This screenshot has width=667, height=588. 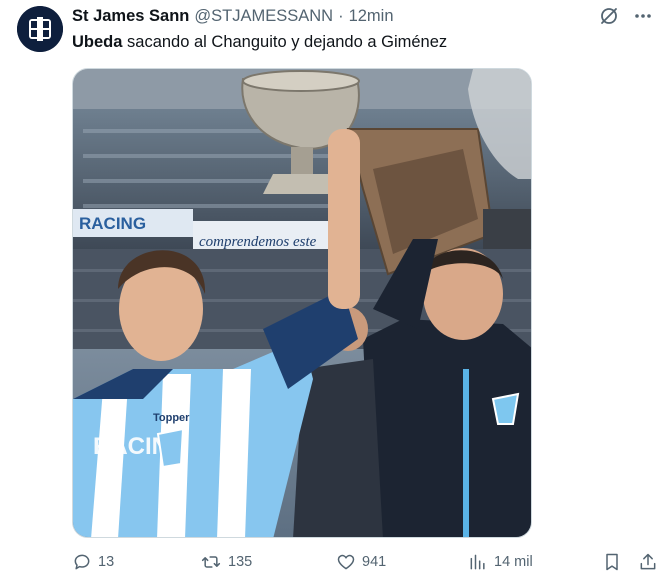 I want to click on like-count: 941, so click(x=374, y=562).